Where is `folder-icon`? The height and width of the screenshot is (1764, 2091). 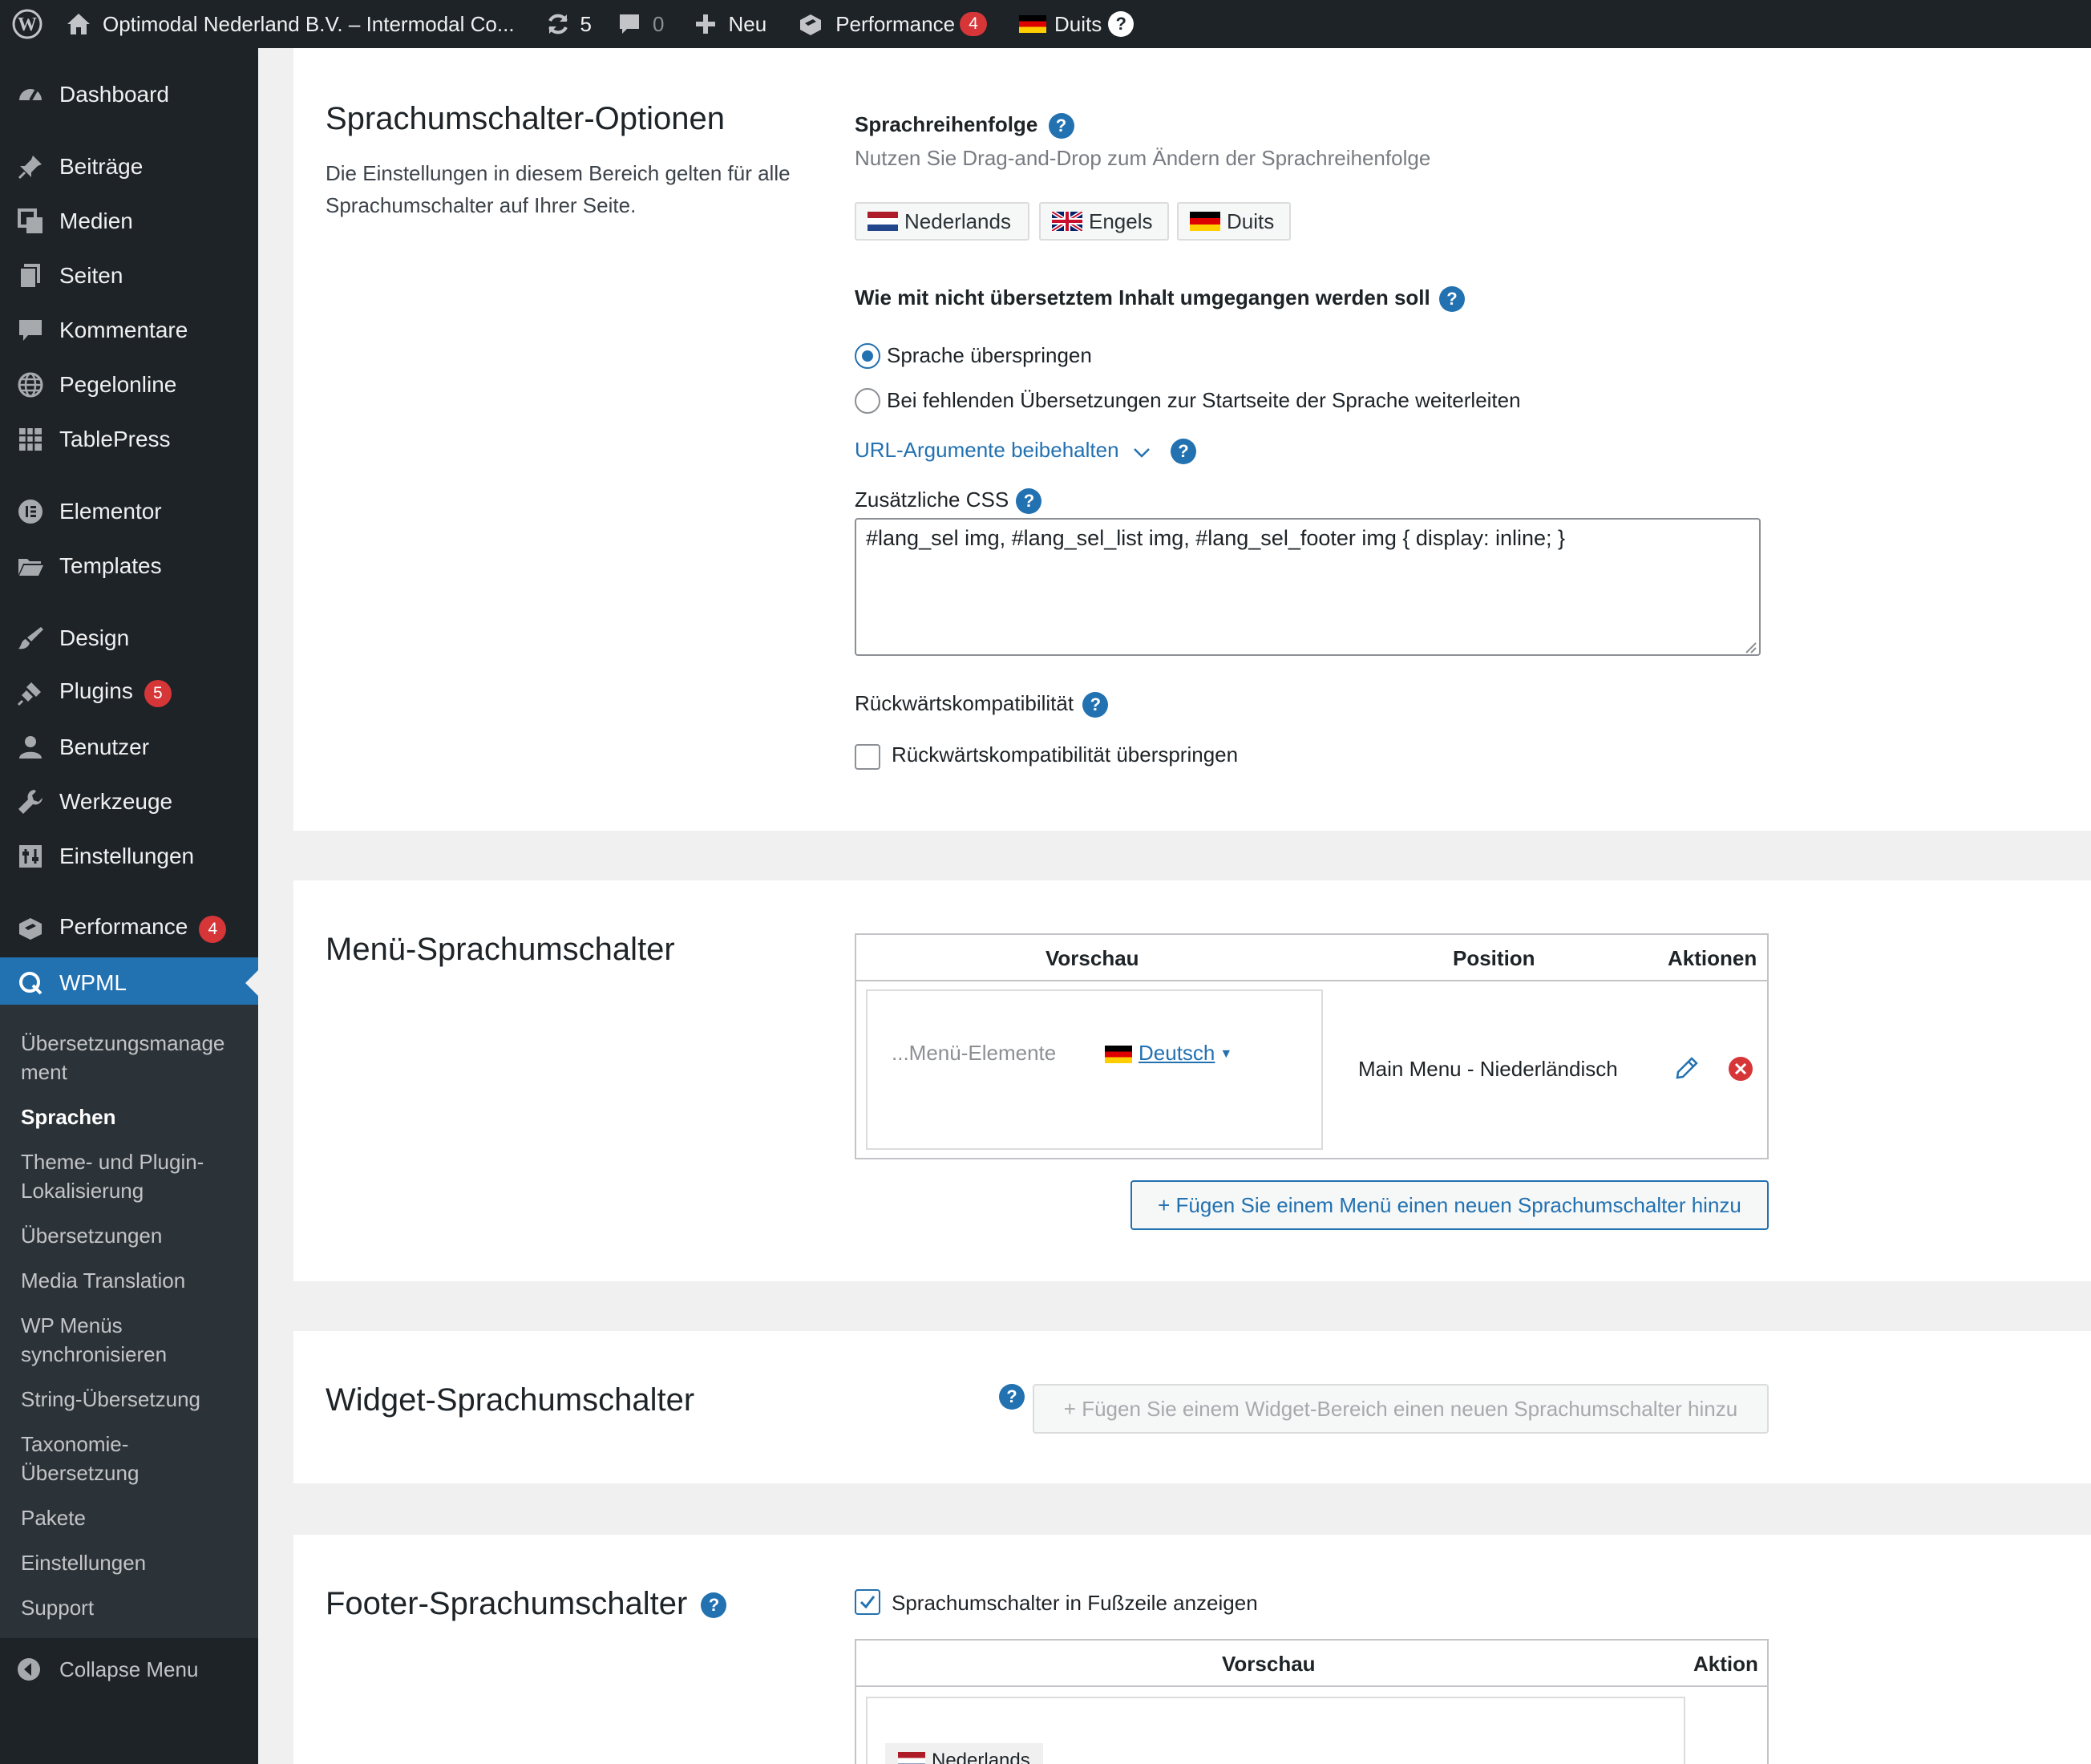
folder-icon is located at coordinates (31, 566).